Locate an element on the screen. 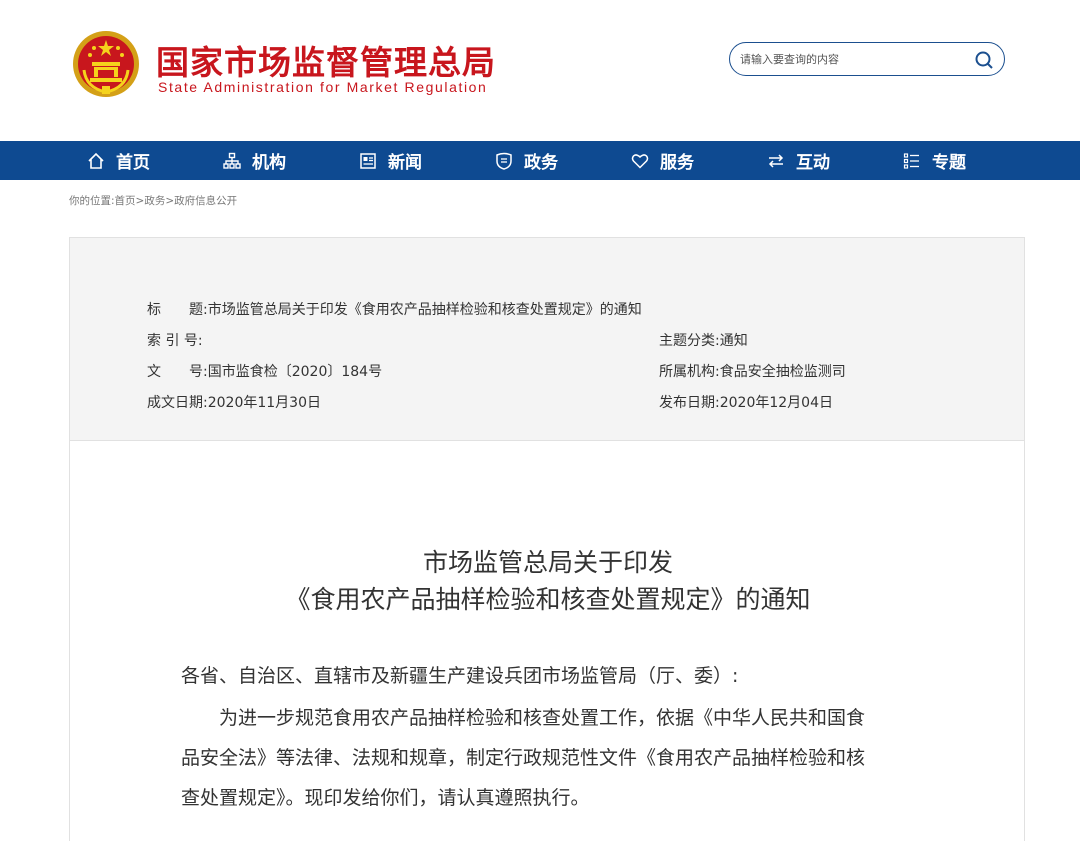 The image size is (1080, 841). info-index-label: 索 引 号: is located at coordinates (175, 341).